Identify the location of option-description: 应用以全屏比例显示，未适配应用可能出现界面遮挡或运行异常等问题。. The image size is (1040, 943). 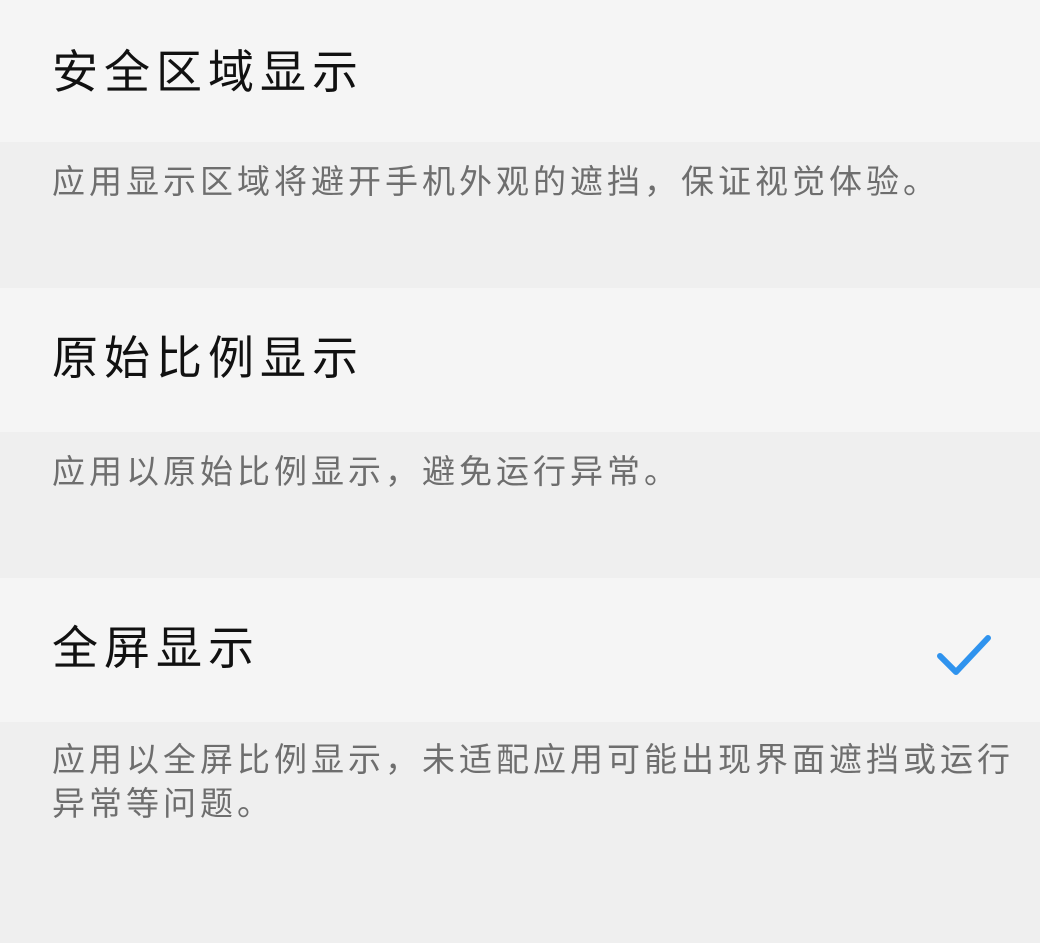
(533, 781).